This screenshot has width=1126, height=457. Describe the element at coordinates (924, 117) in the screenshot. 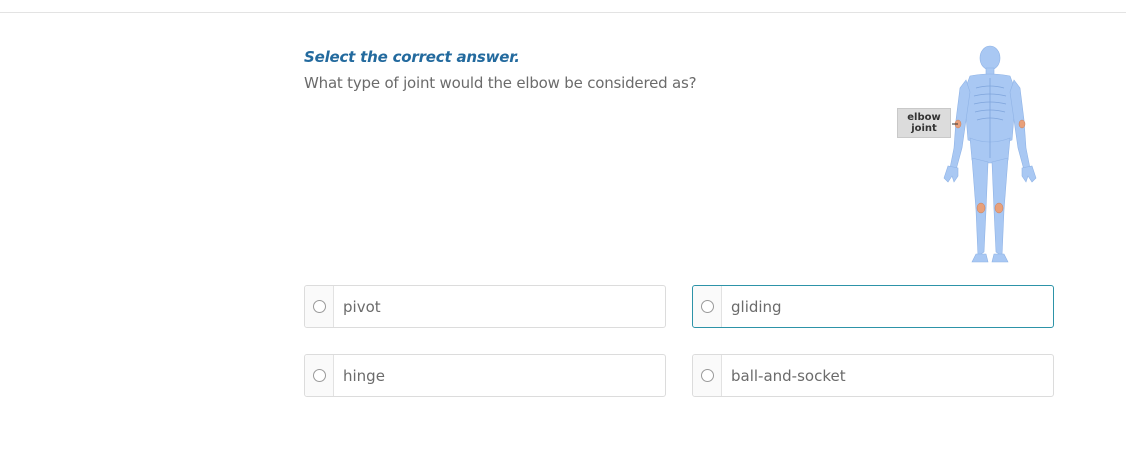

I see `label-line-1: elbow` at that location.